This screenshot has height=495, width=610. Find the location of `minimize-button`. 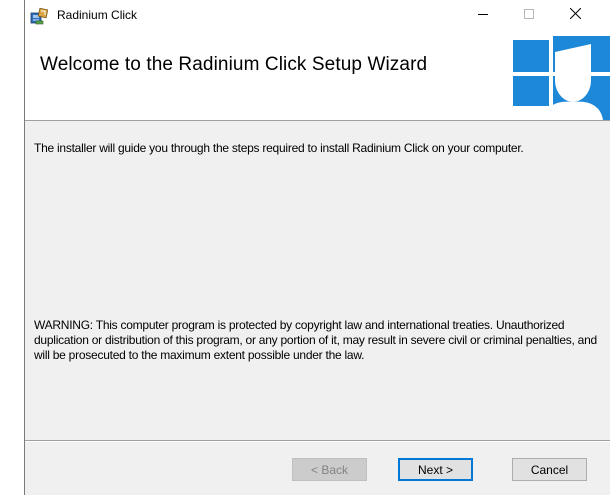

minimize-button is located at coordinates (483, 15).